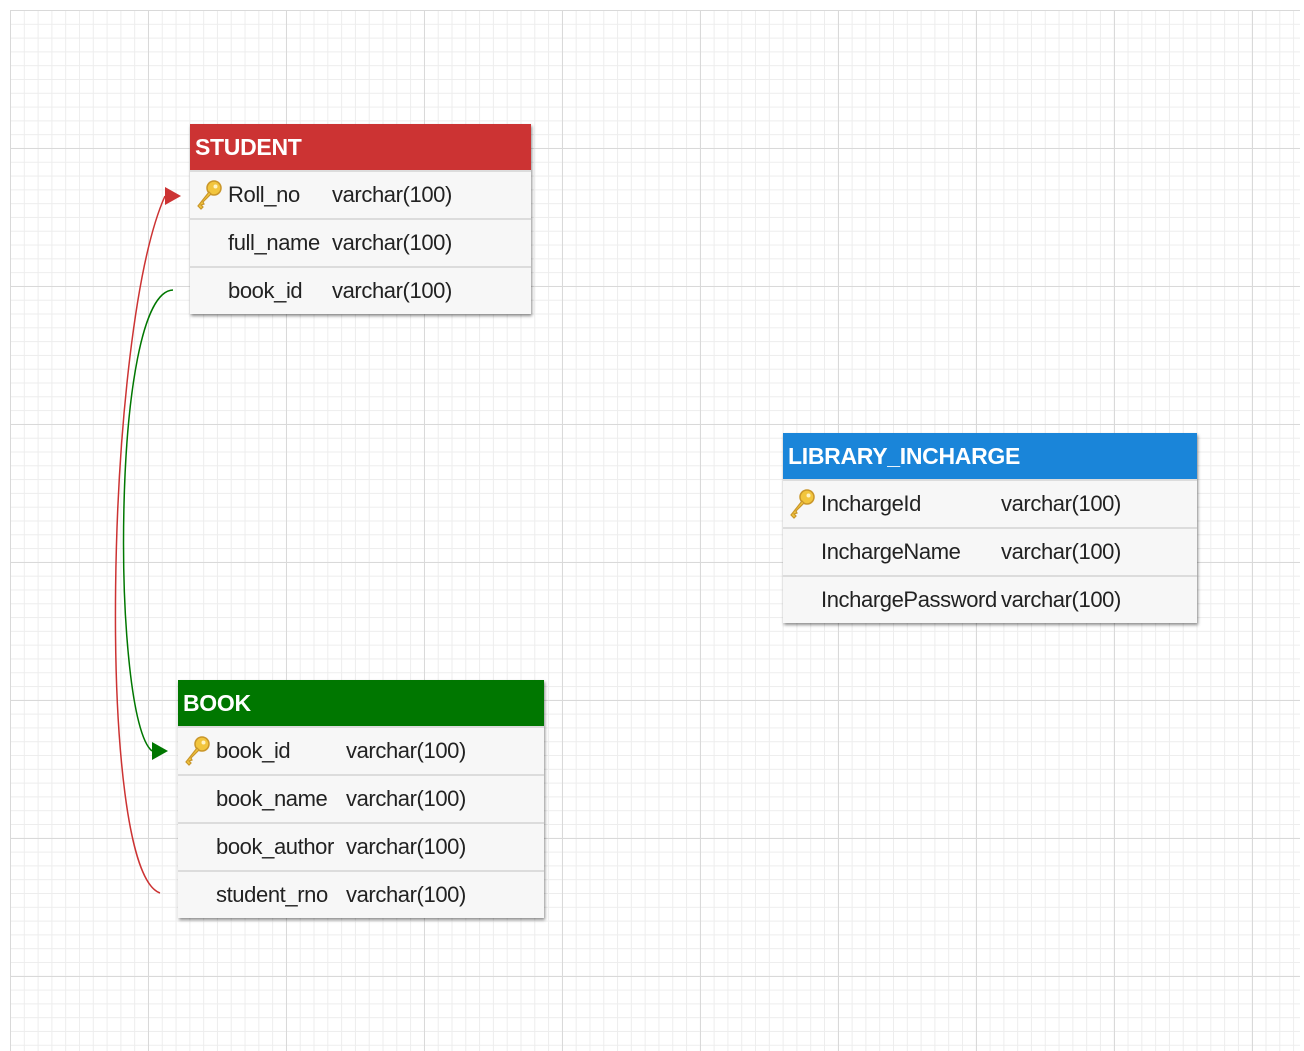 The image size is (1304, 1051). What do you see at coordinates (275, 846) in the screenshot?
I see `field-name: book_author` at bounding box center [275, 846].